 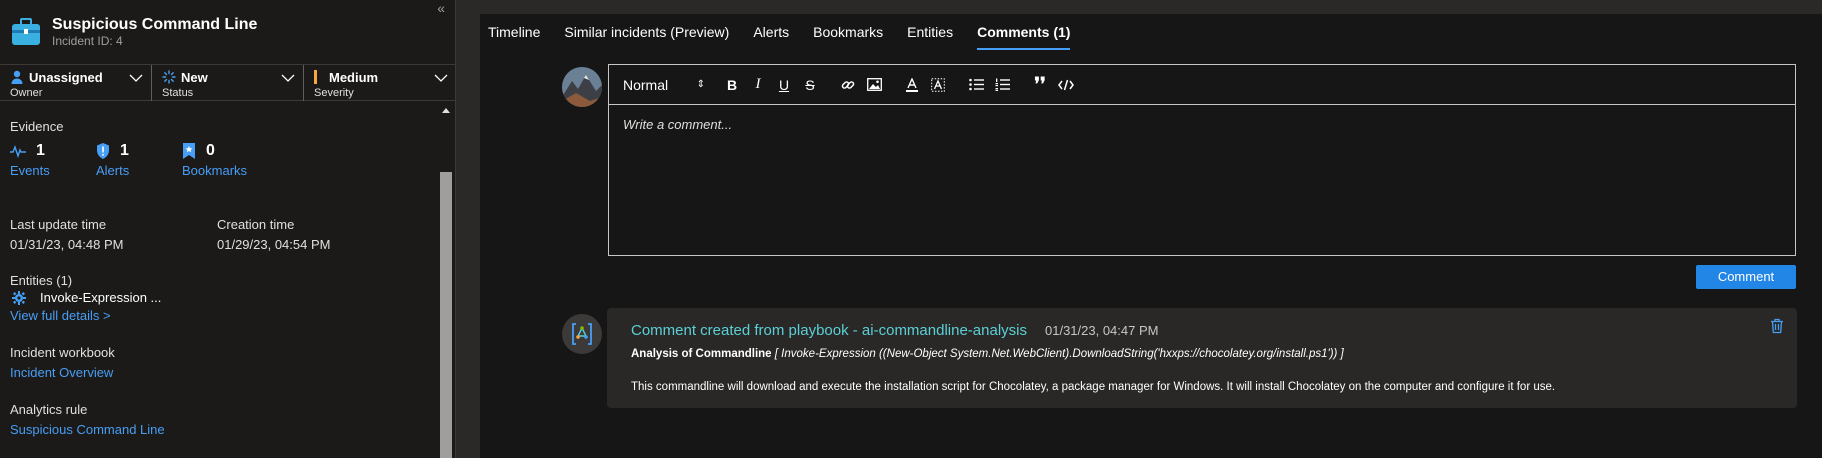 What do you see at coordinates (194, 77) in the screenshot?
I see `status-value: New` at bounding box center [194, 77].